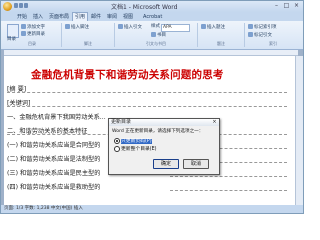  Describe the element at coordinates (88, 43) in the screenshot. I see `group-label-footnotes: 脚注` at that location.